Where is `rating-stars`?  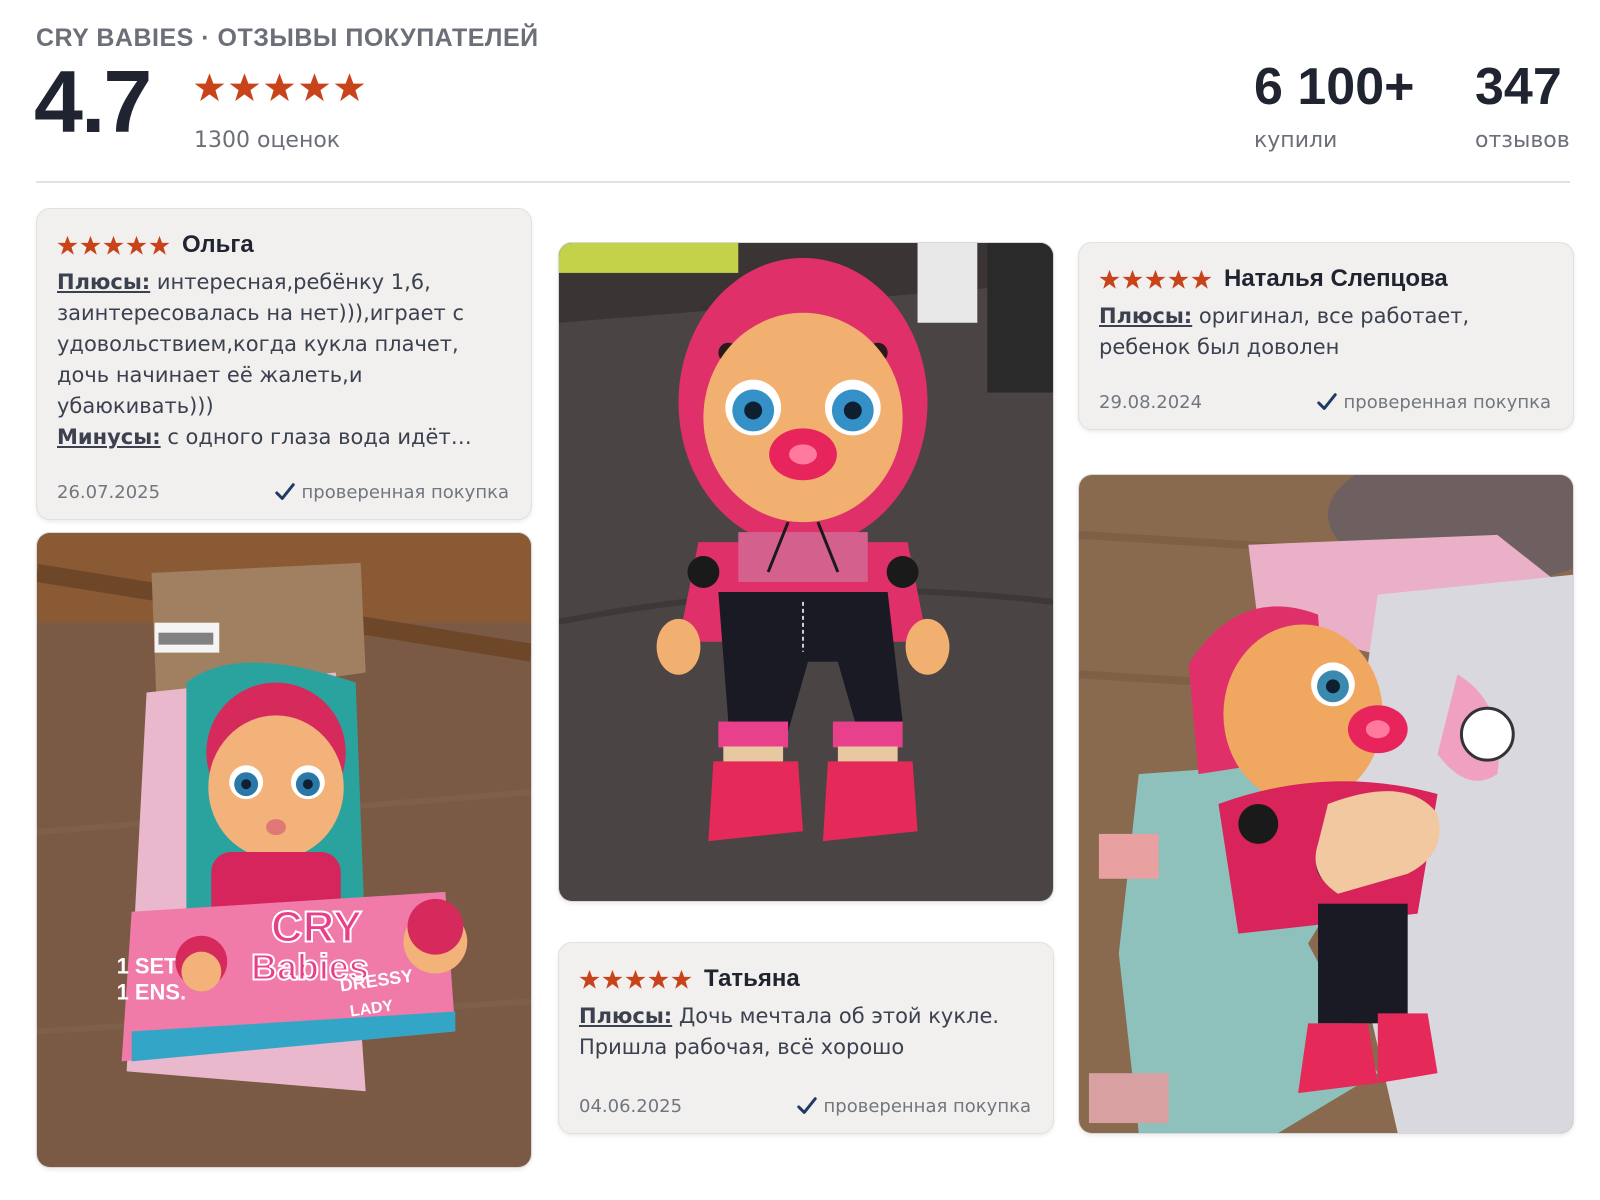
rating-stars is located at coordinates (279, 87).